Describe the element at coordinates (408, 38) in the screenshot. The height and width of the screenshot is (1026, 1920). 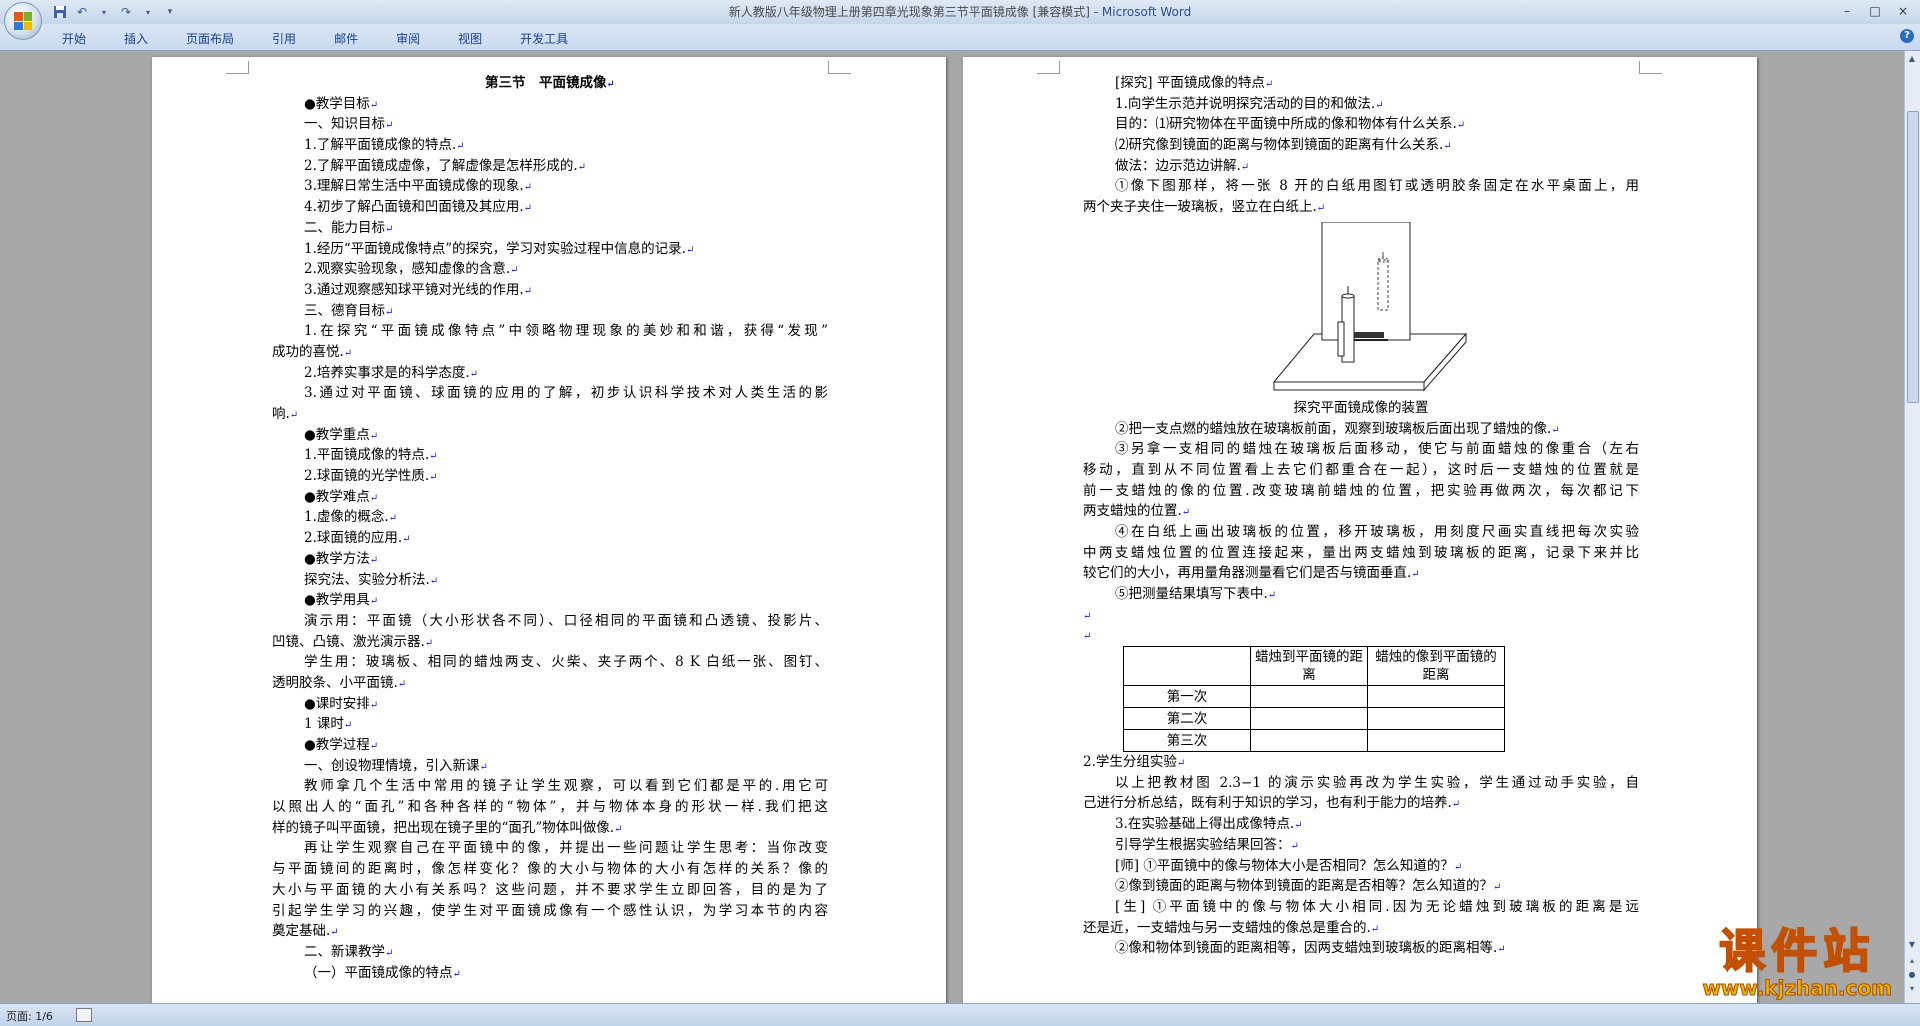
I see `tab-review: 审阅` at that location.